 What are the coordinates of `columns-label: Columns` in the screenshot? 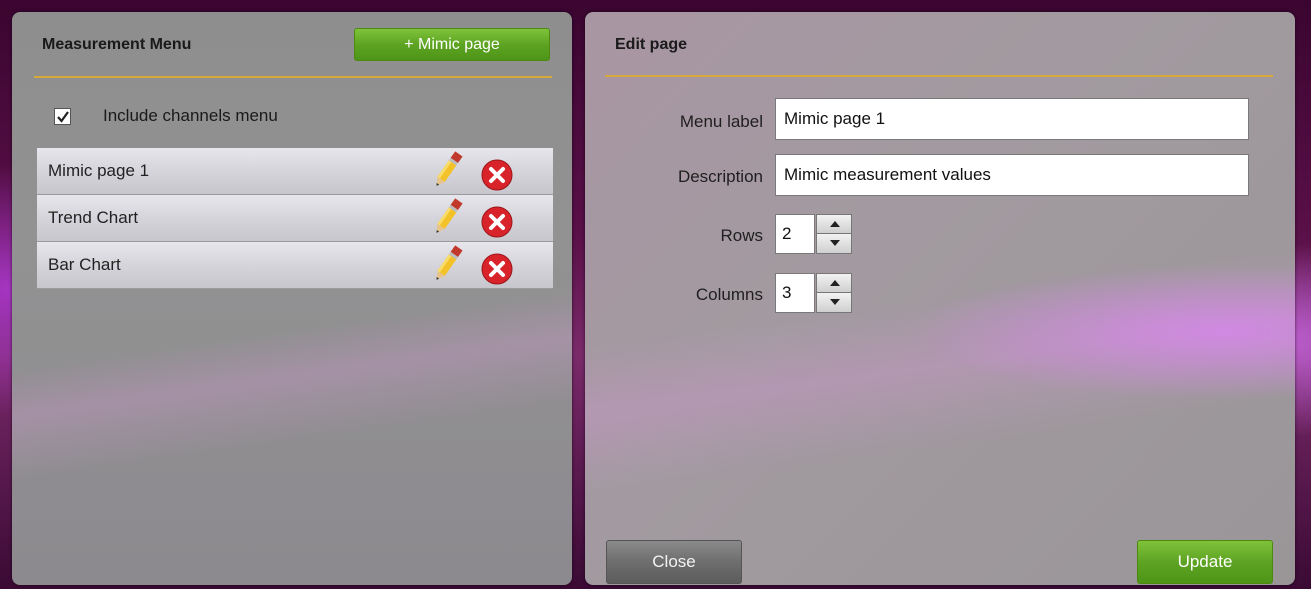 It's located at (729, 294).